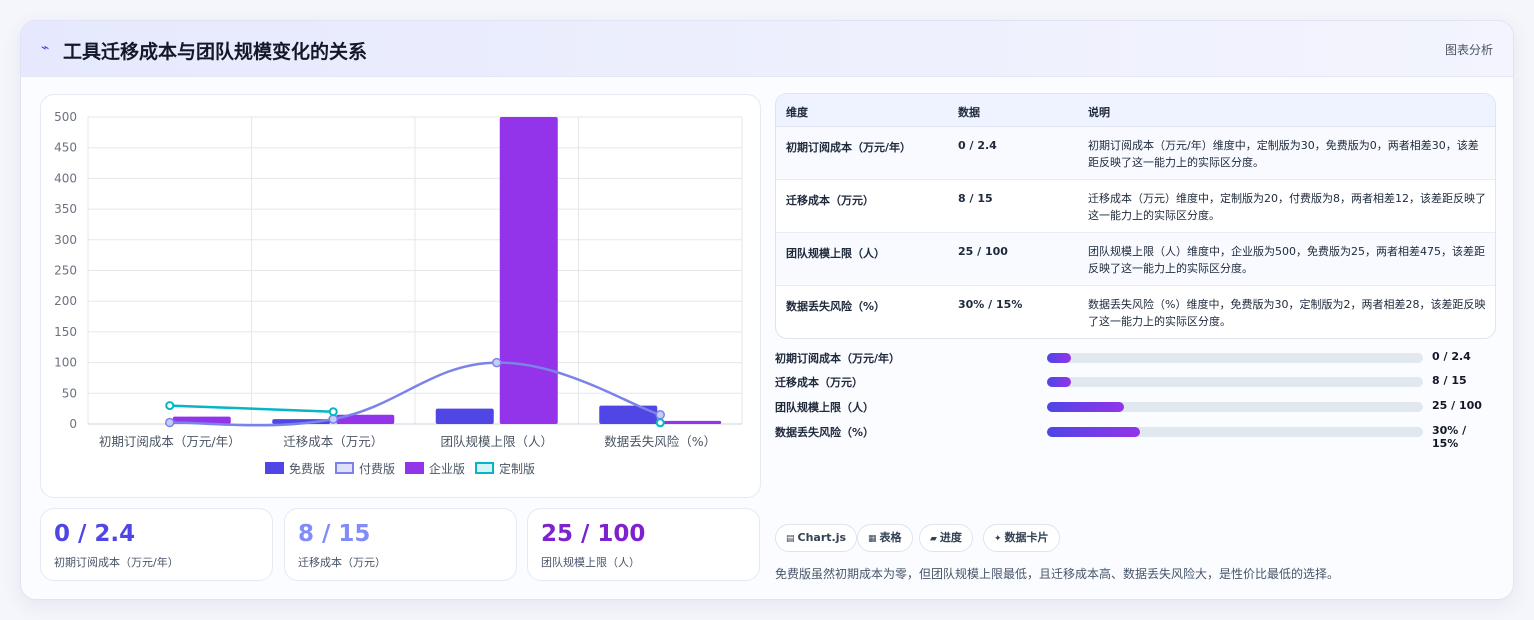  Describe the element at coordinates (333, 441) in the screenshot. I see `x-tick-label: 迁移成本（万元）` at that location.